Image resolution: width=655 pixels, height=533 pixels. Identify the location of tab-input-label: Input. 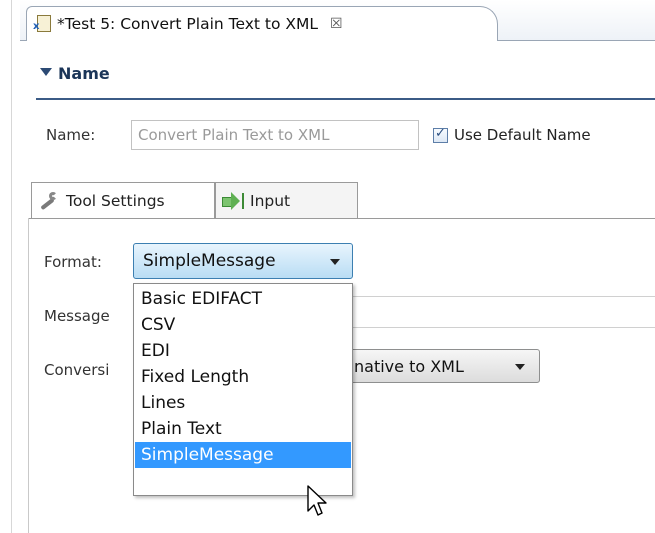
(270, 200).